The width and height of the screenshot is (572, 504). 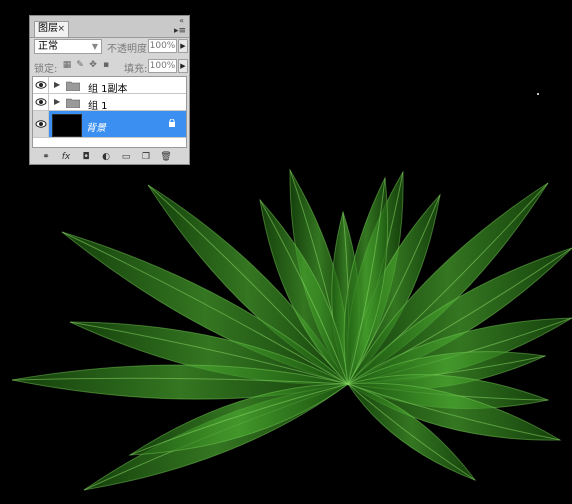 I want to click on layer-thumbnail, so click(x=67, y=125).